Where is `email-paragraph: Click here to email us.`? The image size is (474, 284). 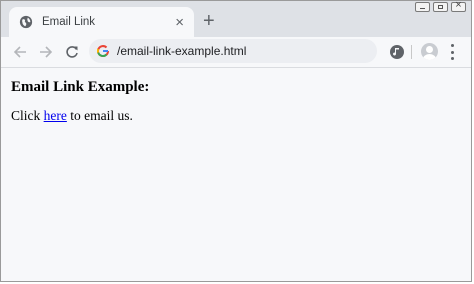 email-paragraph: Click here to email us. is located at coordinates (236, 116).